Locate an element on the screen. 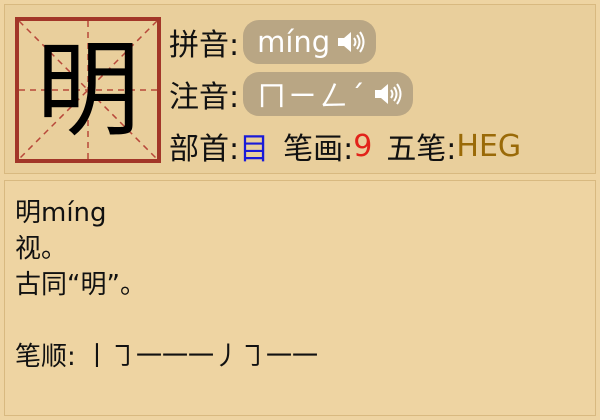  zhuyin-row: 注音: ㄇㄧㄥˊ is located at coordinates (291, 94).